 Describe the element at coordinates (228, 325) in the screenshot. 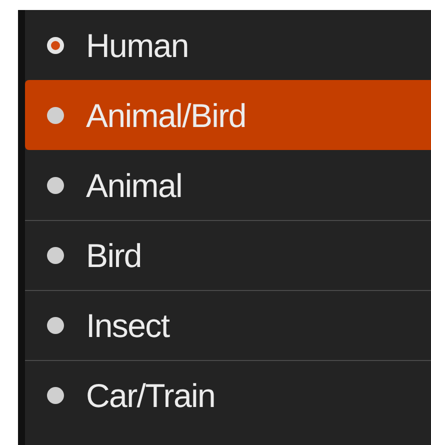

I see `menu-item: Insect` at that location.